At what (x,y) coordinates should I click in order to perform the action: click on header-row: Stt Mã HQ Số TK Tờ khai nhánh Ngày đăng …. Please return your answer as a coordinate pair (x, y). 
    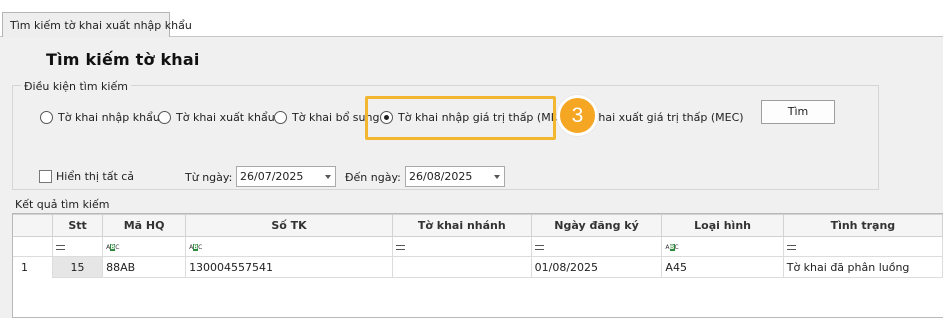
    Looking at the image, I should click on (478, 225).